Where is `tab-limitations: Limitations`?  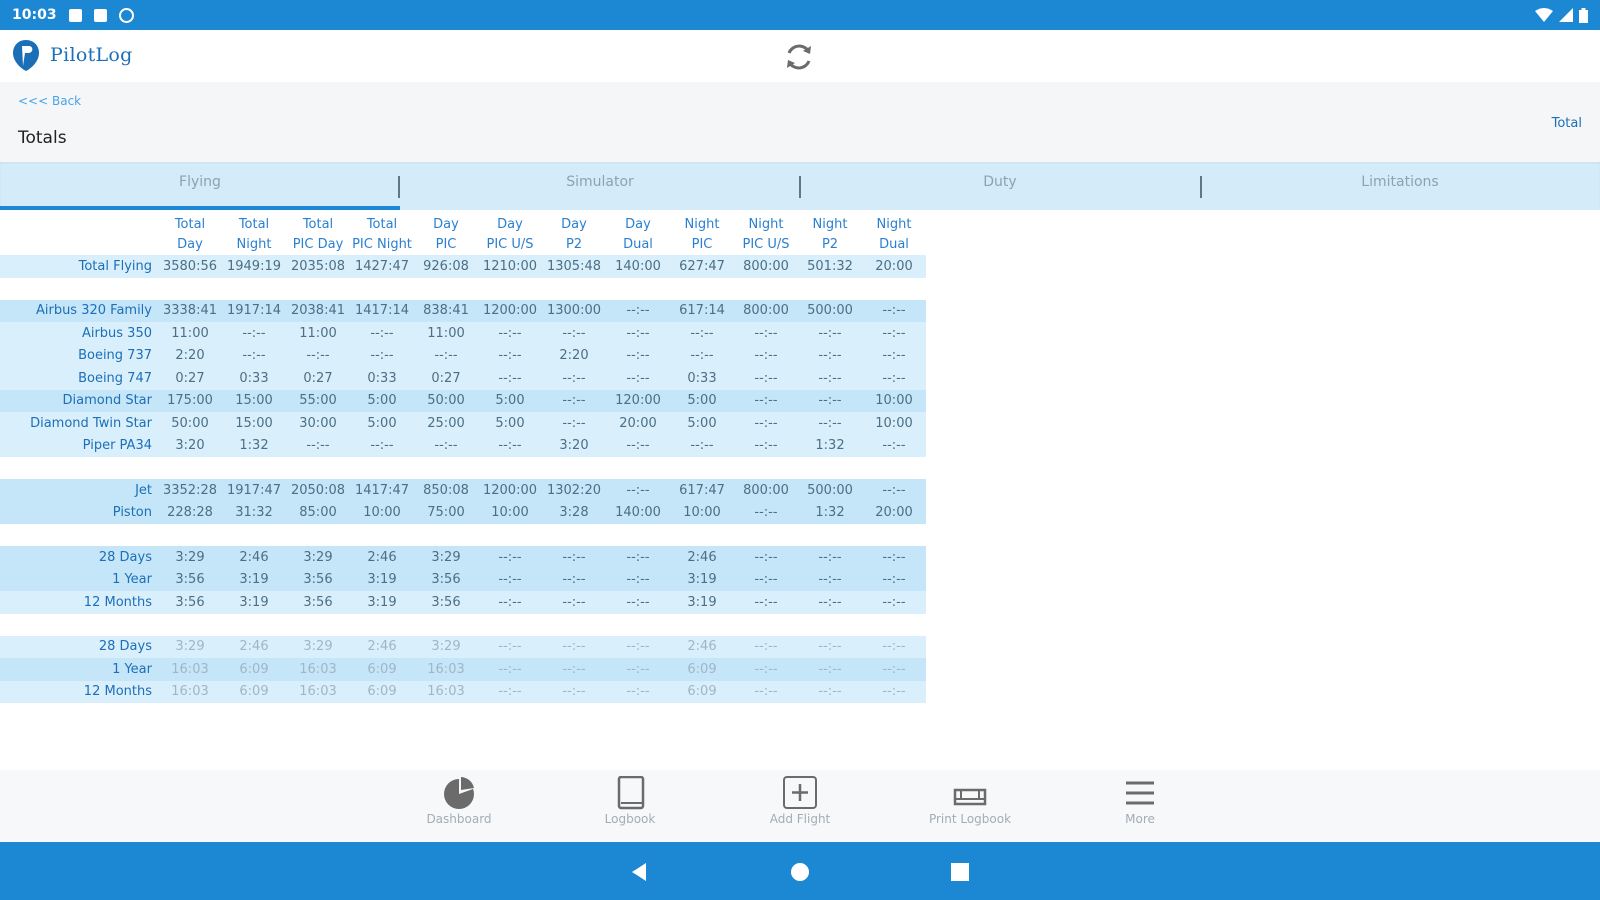 tab-limitations: Limitations is located at coordinates (1400, 186).